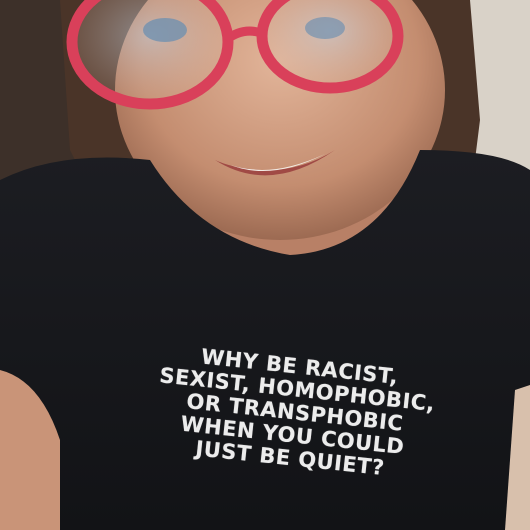  Describe the element at coordinates (330, 47) in the screenshot. I see `right-lens` at that location.